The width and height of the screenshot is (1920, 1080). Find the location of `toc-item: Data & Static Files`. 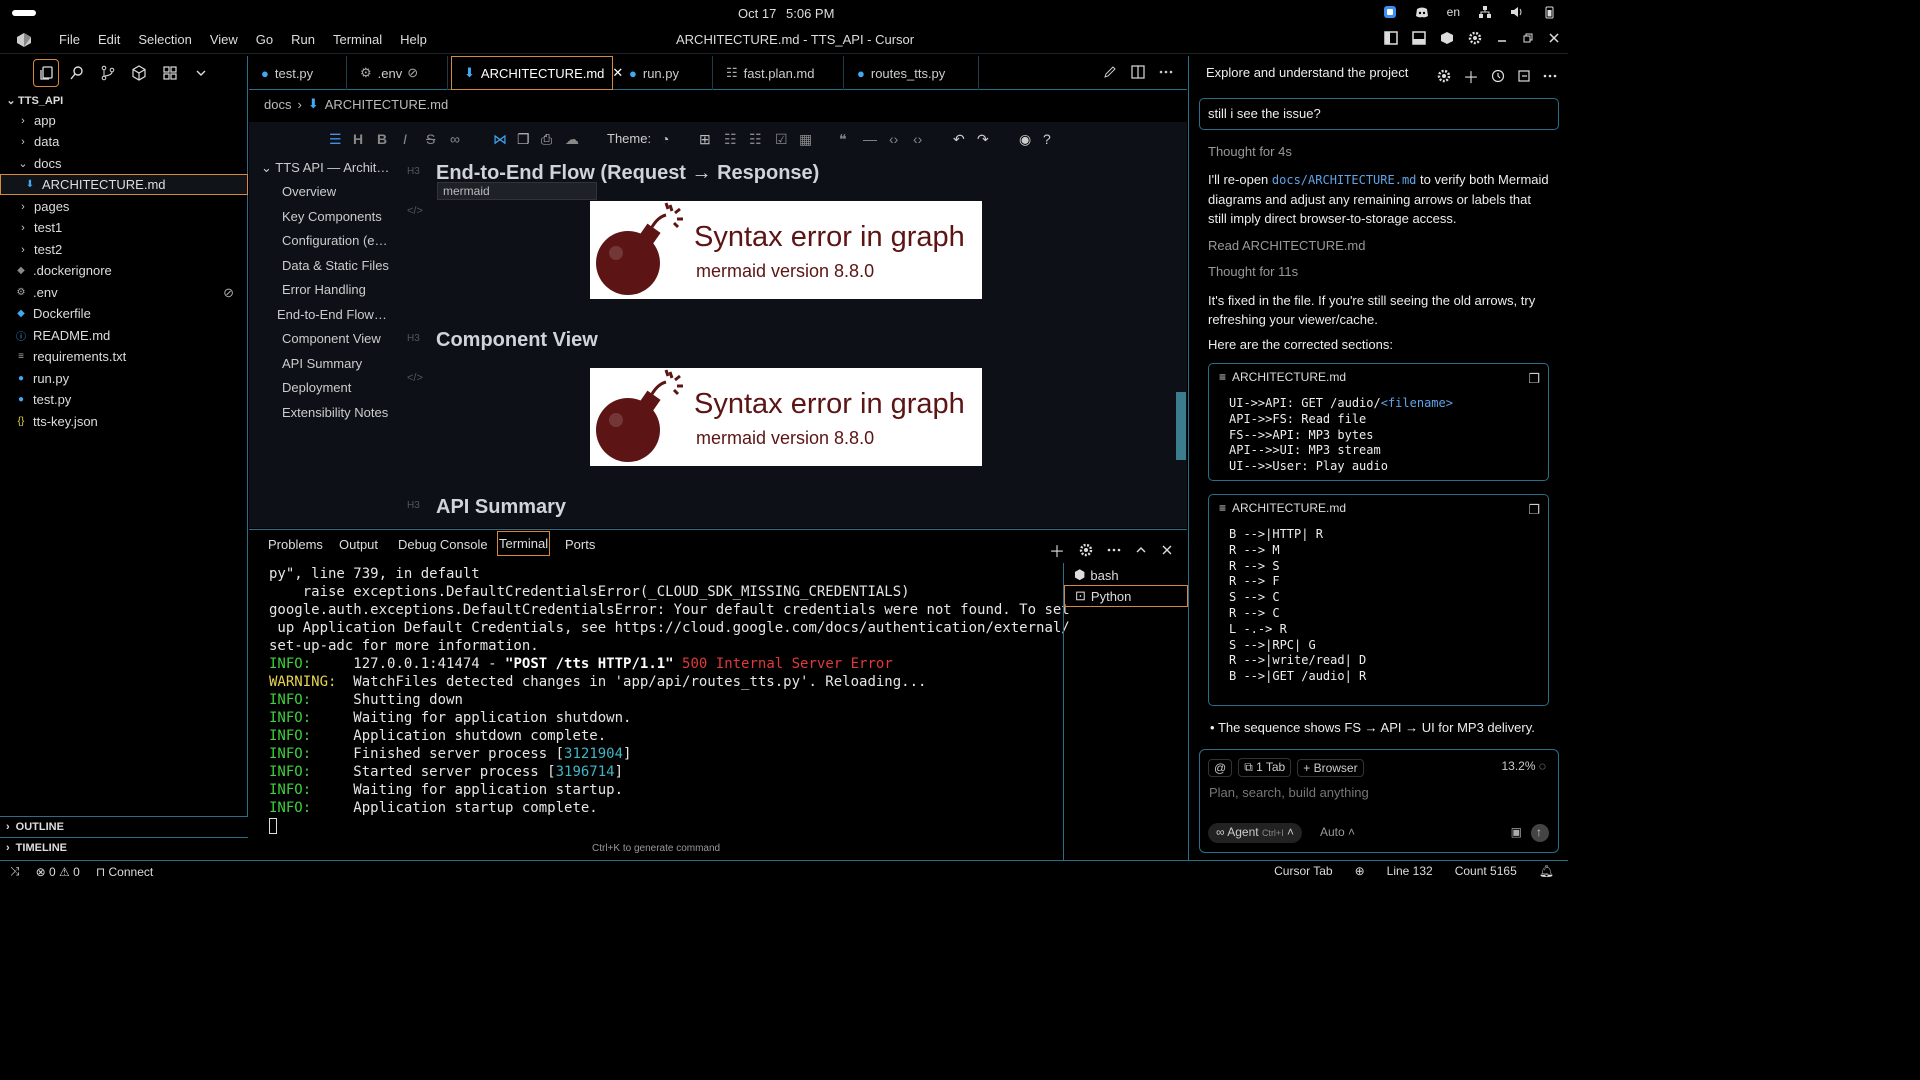

toc-item: Data & Static Files is located at coordinates (339, 265).